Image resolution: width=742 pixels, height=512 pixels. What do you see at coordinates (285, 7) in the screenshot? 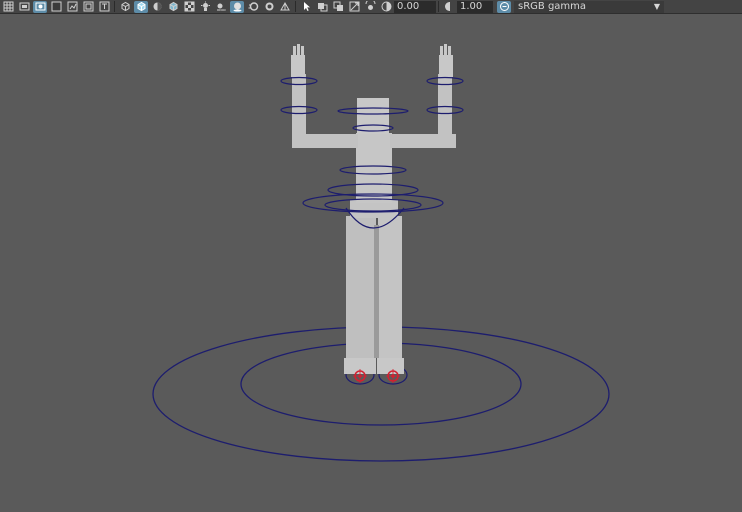
I see `depth-of-field-icon` at bounding box center [285, 7].